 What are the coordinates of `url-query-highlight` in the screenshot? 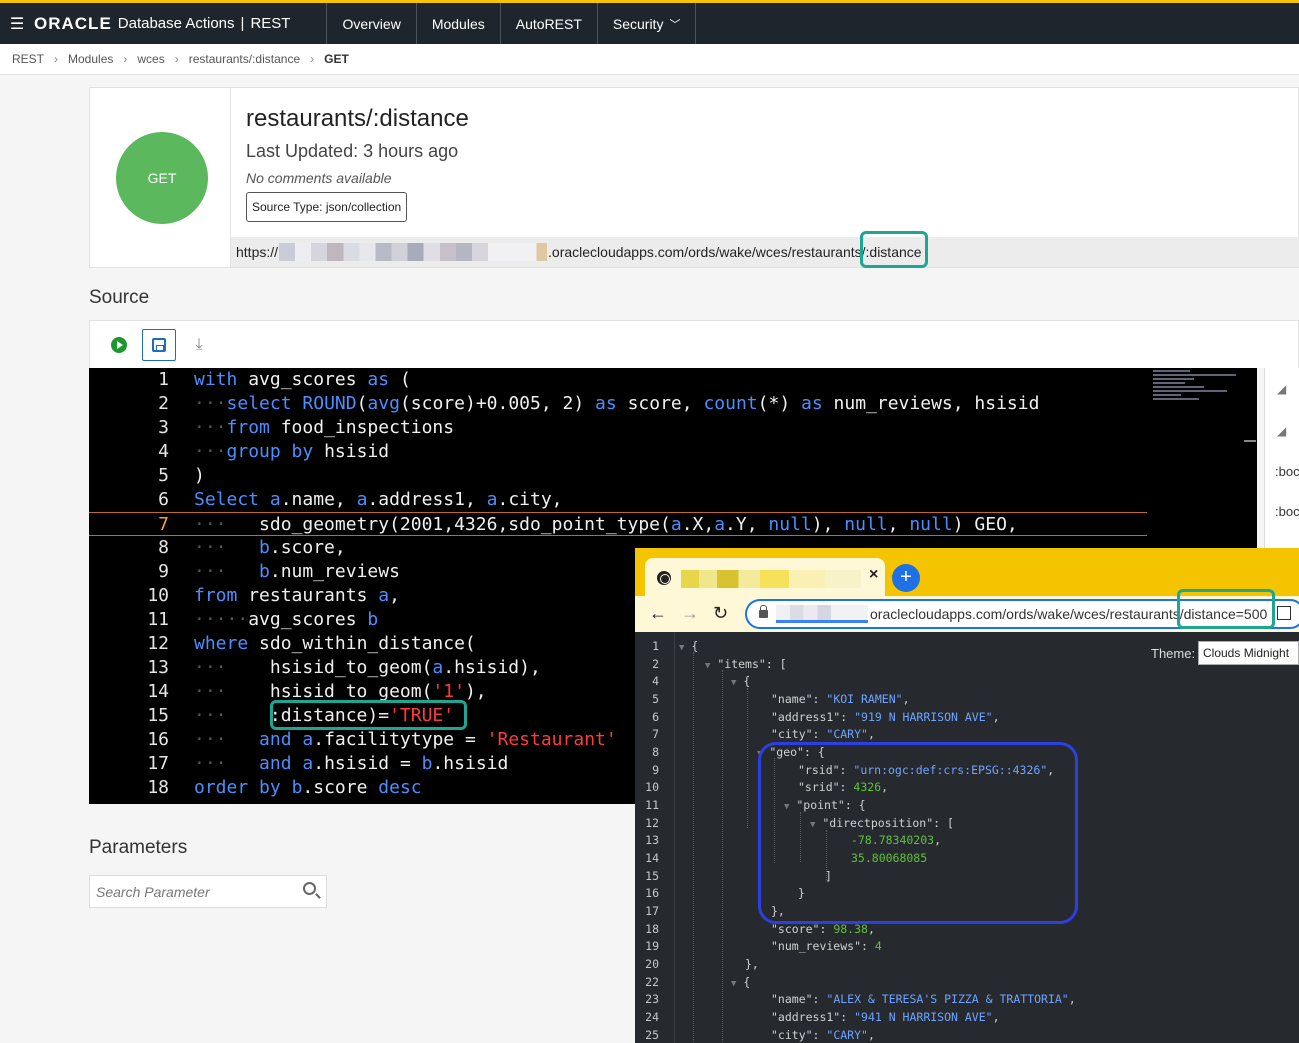 It's located at (1226, 609).